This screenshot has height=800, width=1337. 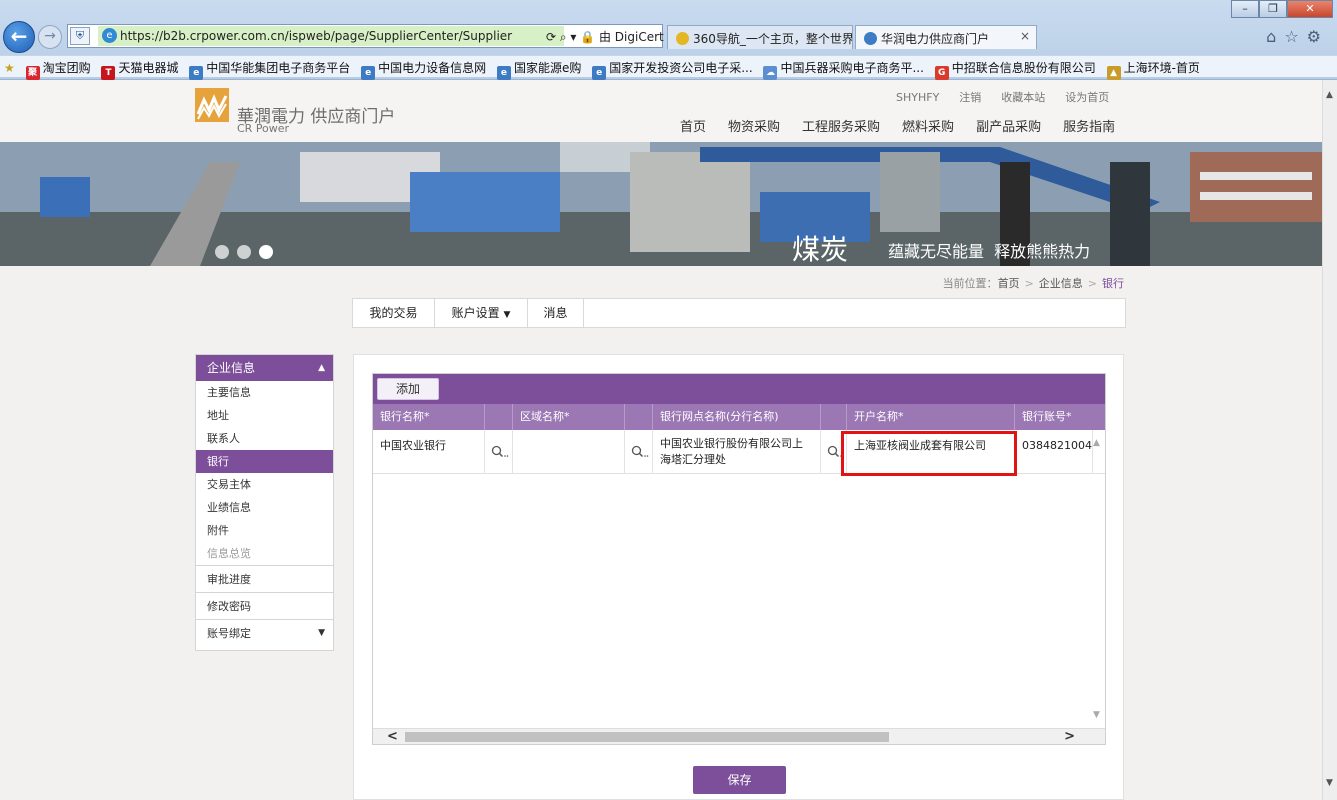 What do you see at coordinates (1025, 36) in the screenshot?
I see `close-tab-icon: ×` at bounding box center [1025, 36].